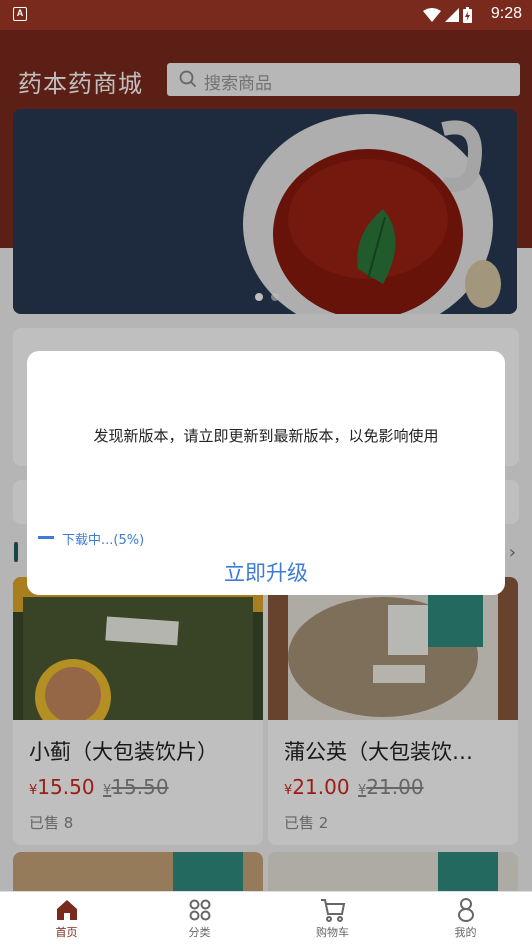  Describe the element at coordinates (266, 15) in the screenshot. I see `status-bar: A 9:28` at that location.